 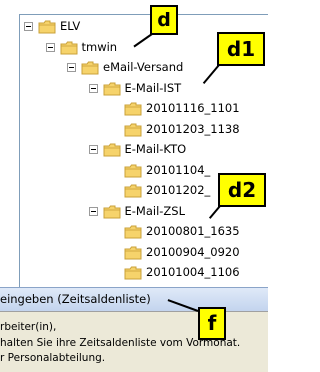 I want to click on callout-d2: d2, so click(x=242, y=190).